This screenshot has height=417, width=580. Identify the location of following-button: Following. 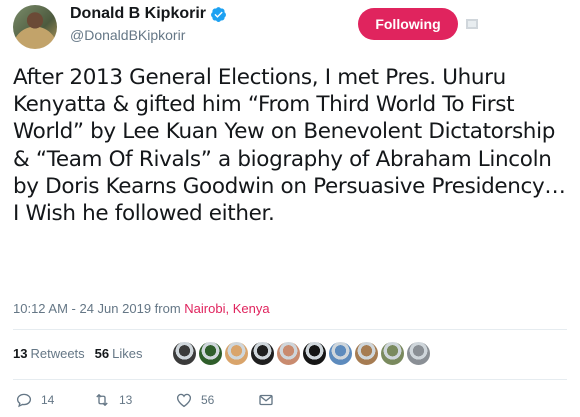
(408, 24).